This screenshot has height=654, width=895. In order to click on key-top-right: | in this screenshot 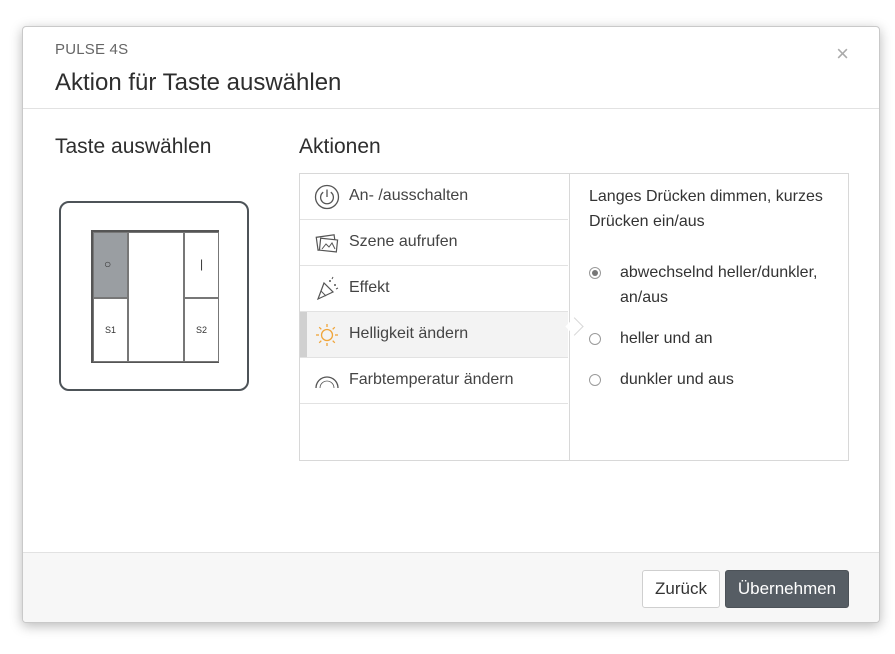, I will do `click(201, 265)`.